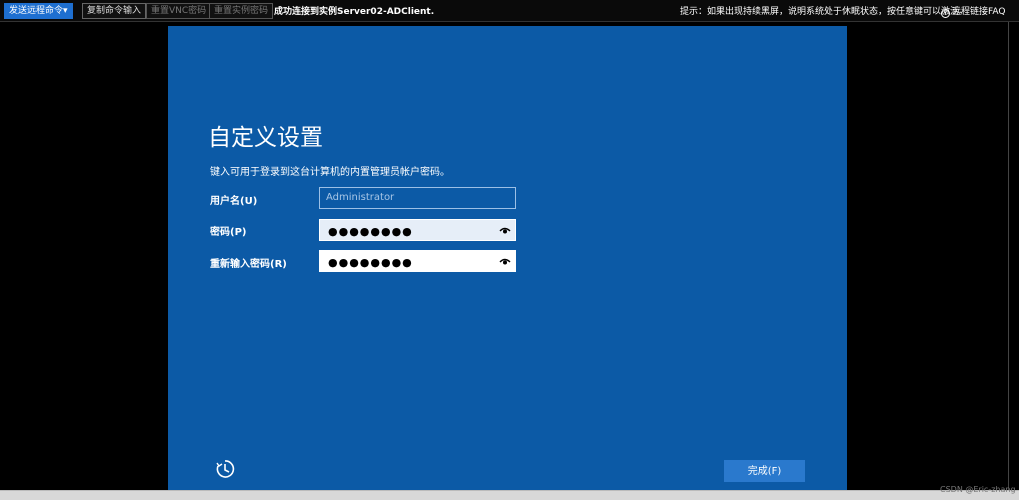 The height and width of the screenshot is (500, 1019). What do you see at coordinates (978, 489) in the screenshot?
I see `watermark: CSDN @Eric-zhang` at bounding box center [978, 489].